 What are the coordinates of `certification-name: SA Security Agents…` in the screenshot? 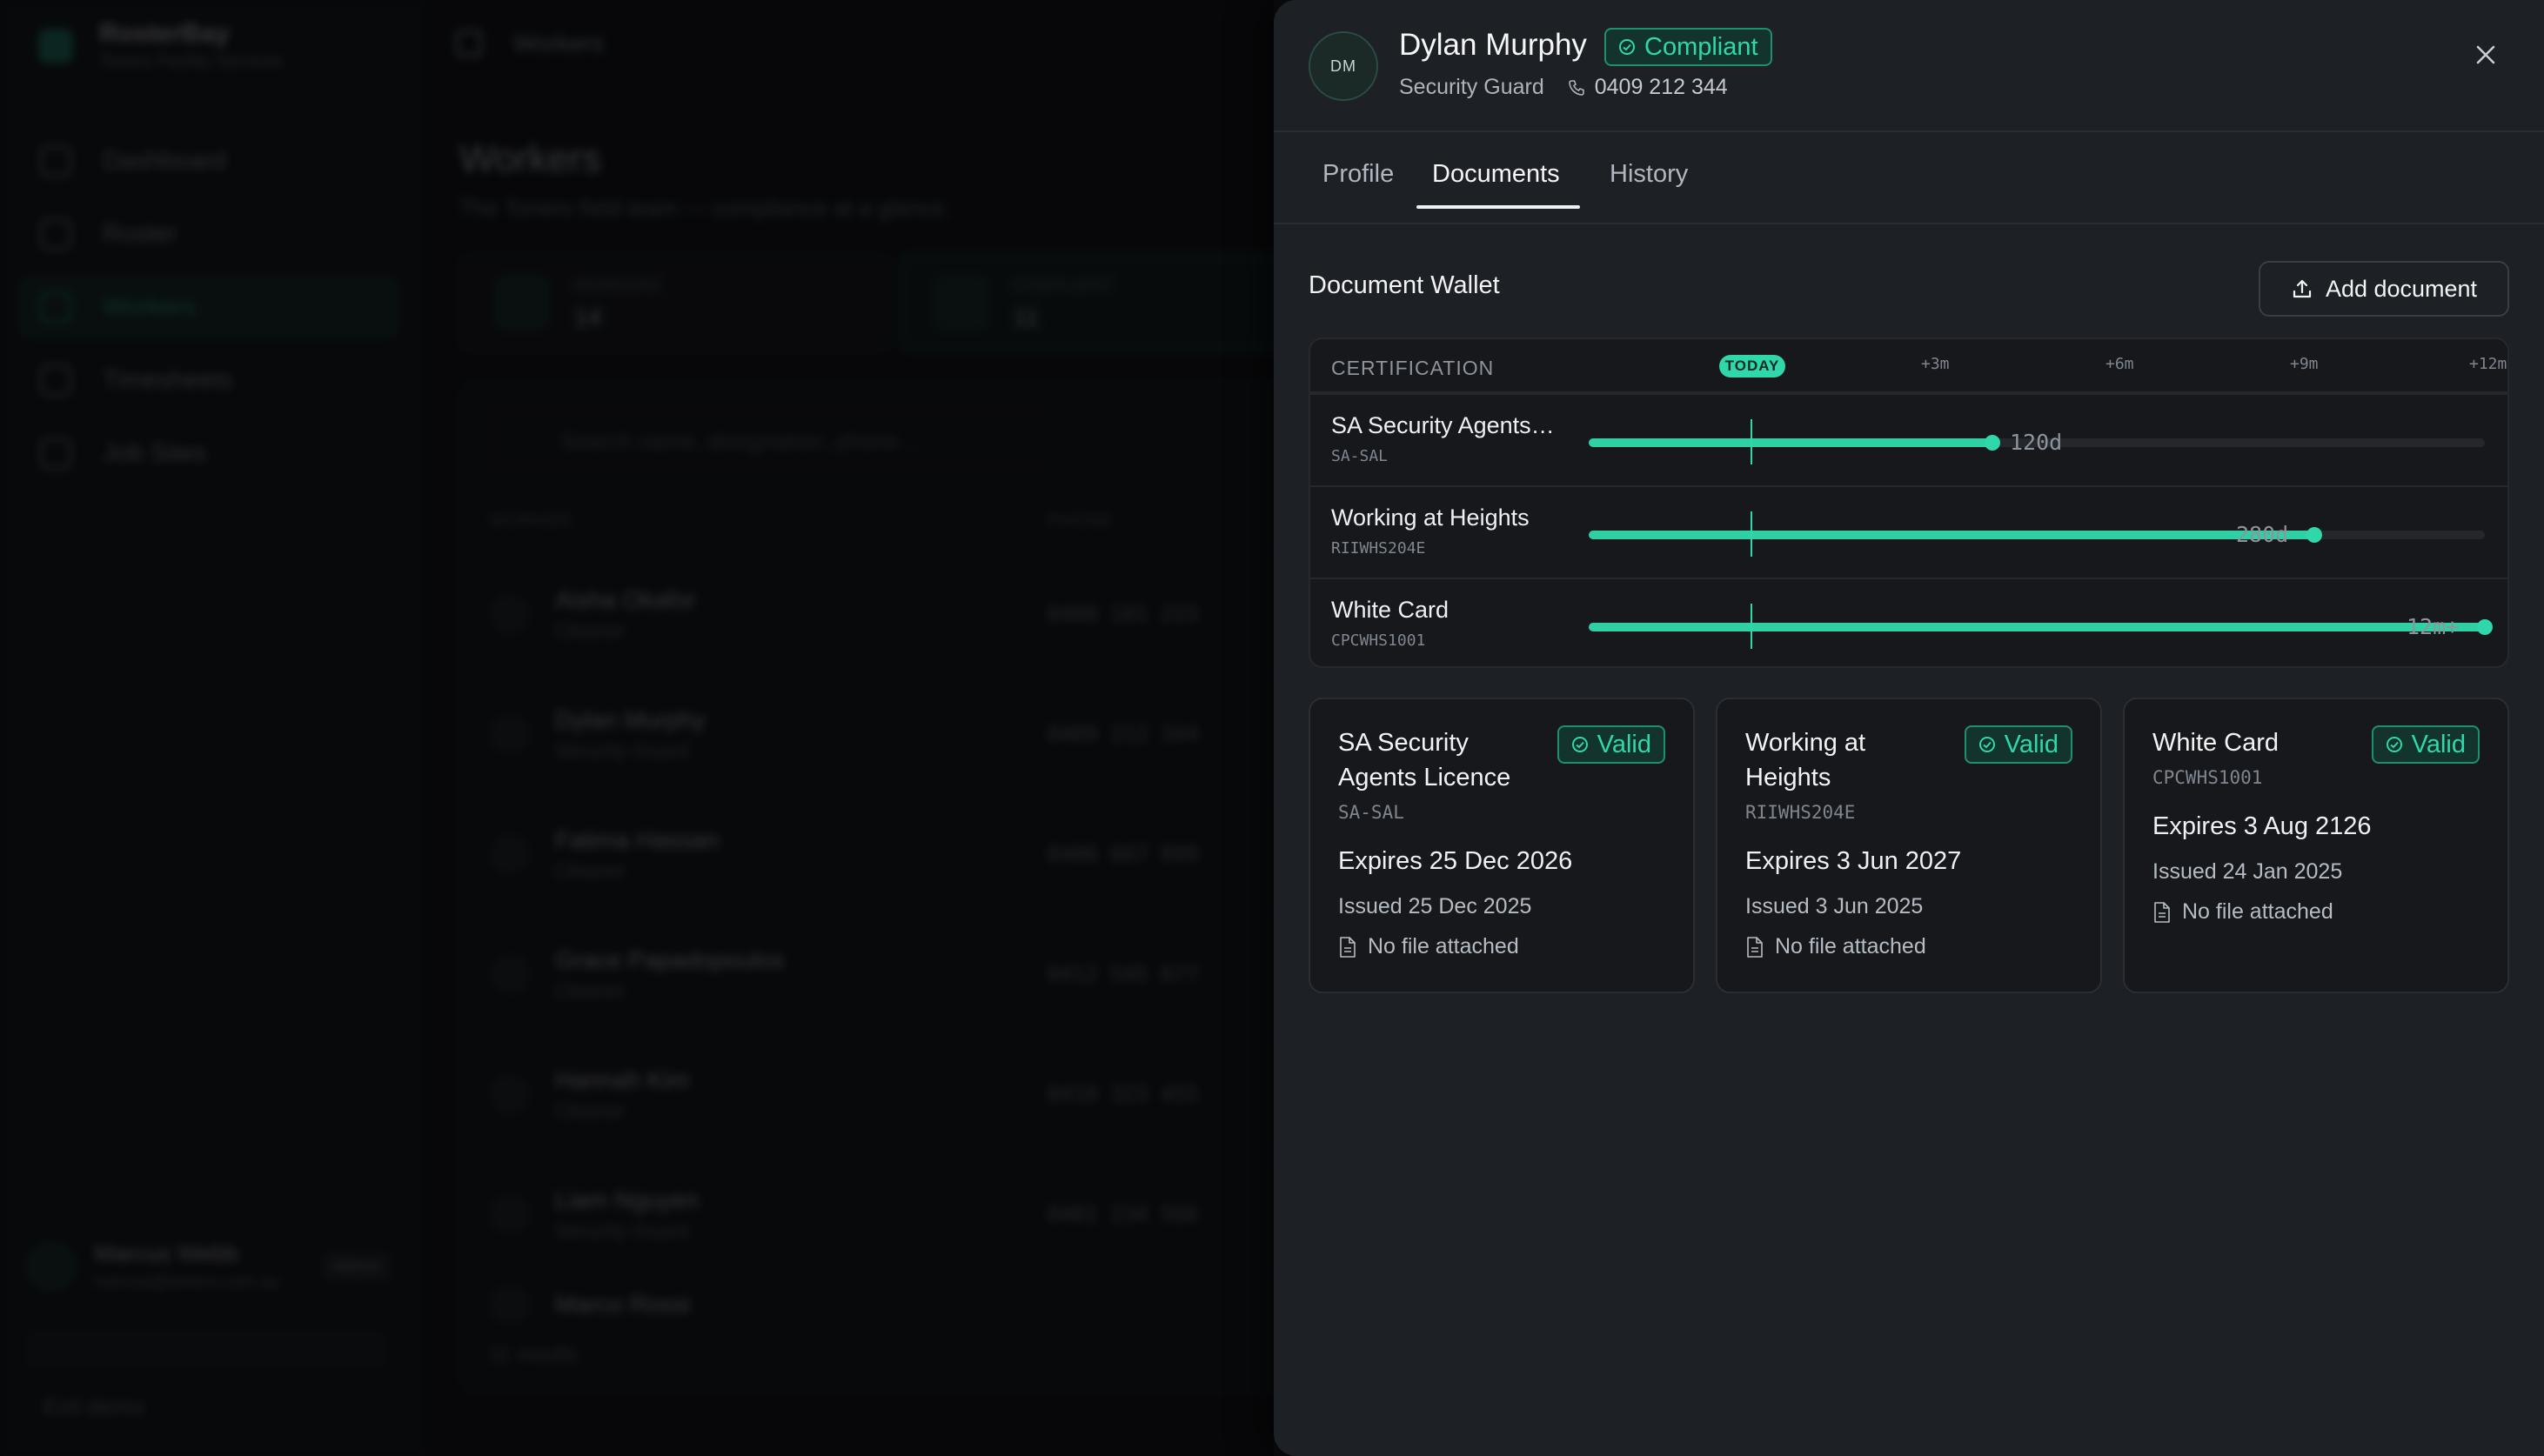 It's located at (1443, 425).